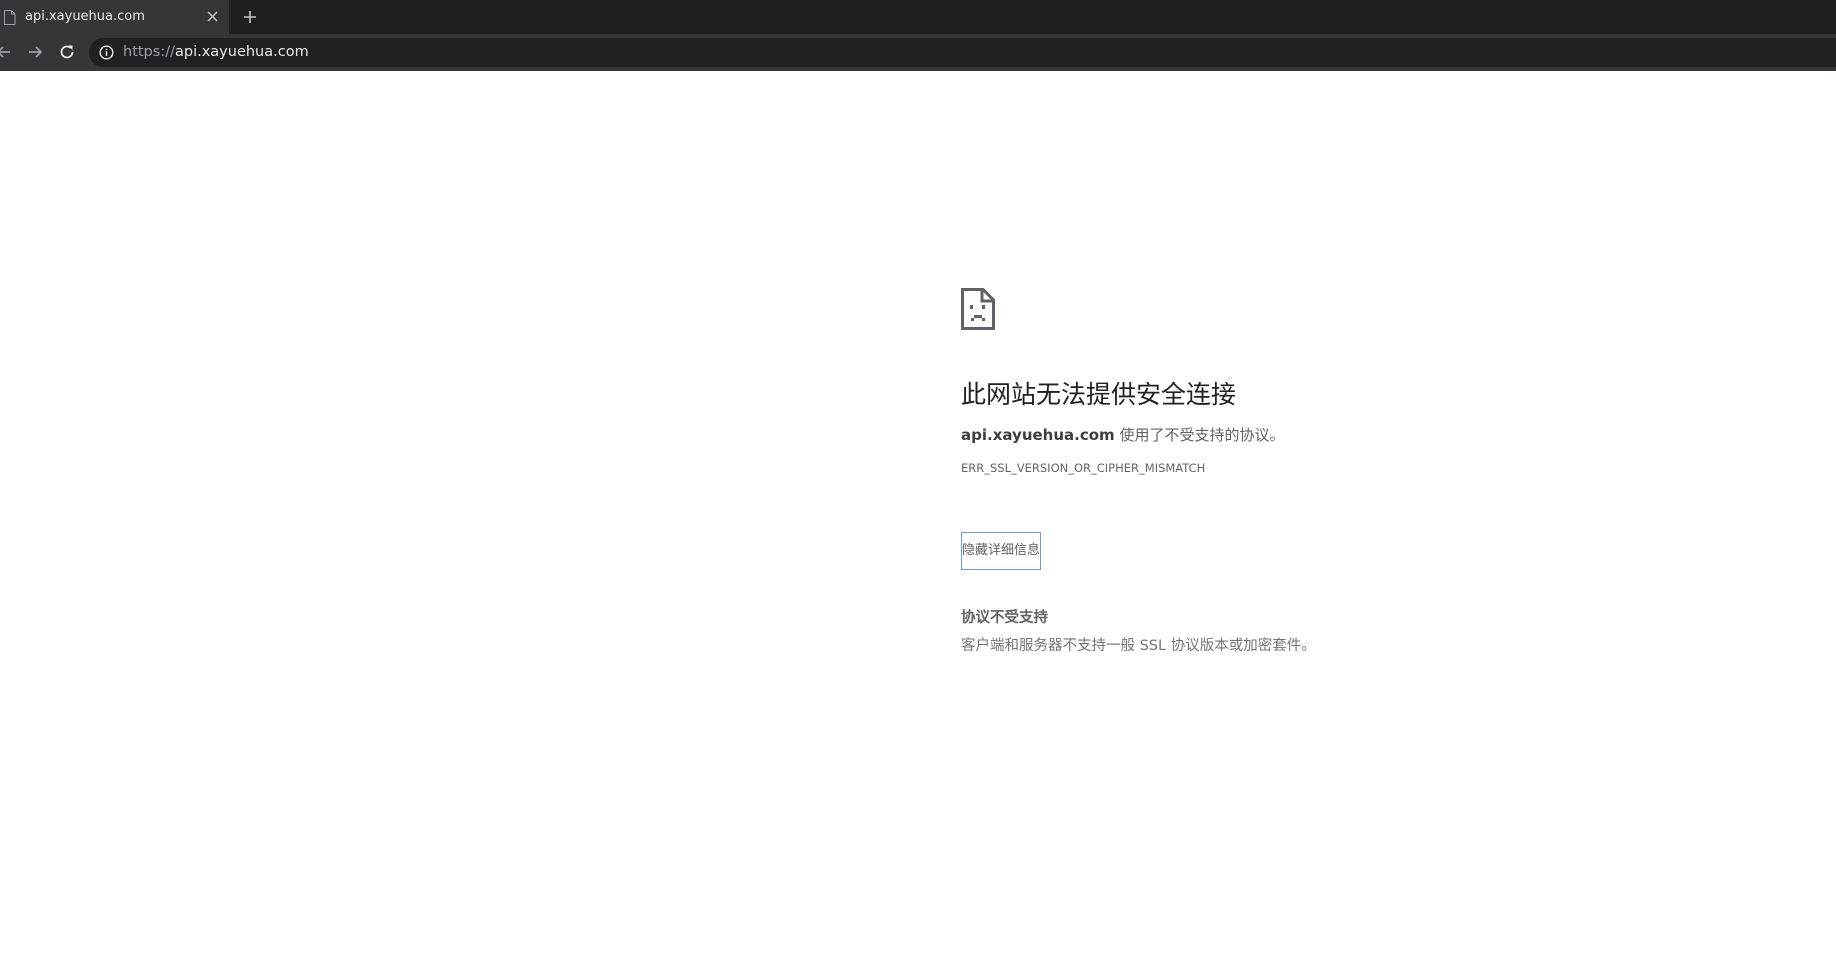 This screenshot has width=1836, height=954. Describe the element at coordinates (918, 17) in the screenshot. I see `tab-strip: api.xayuehua.com` at that location.